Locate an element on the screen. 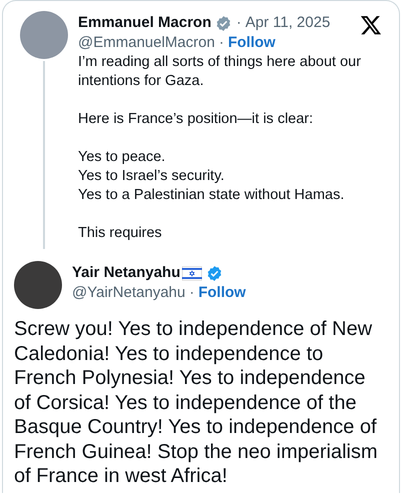  tweet-text: Yes to peace. Yes to Israel’s security. Yes to a Palestinian state without Hamas. is located at coordinates (212, 176).